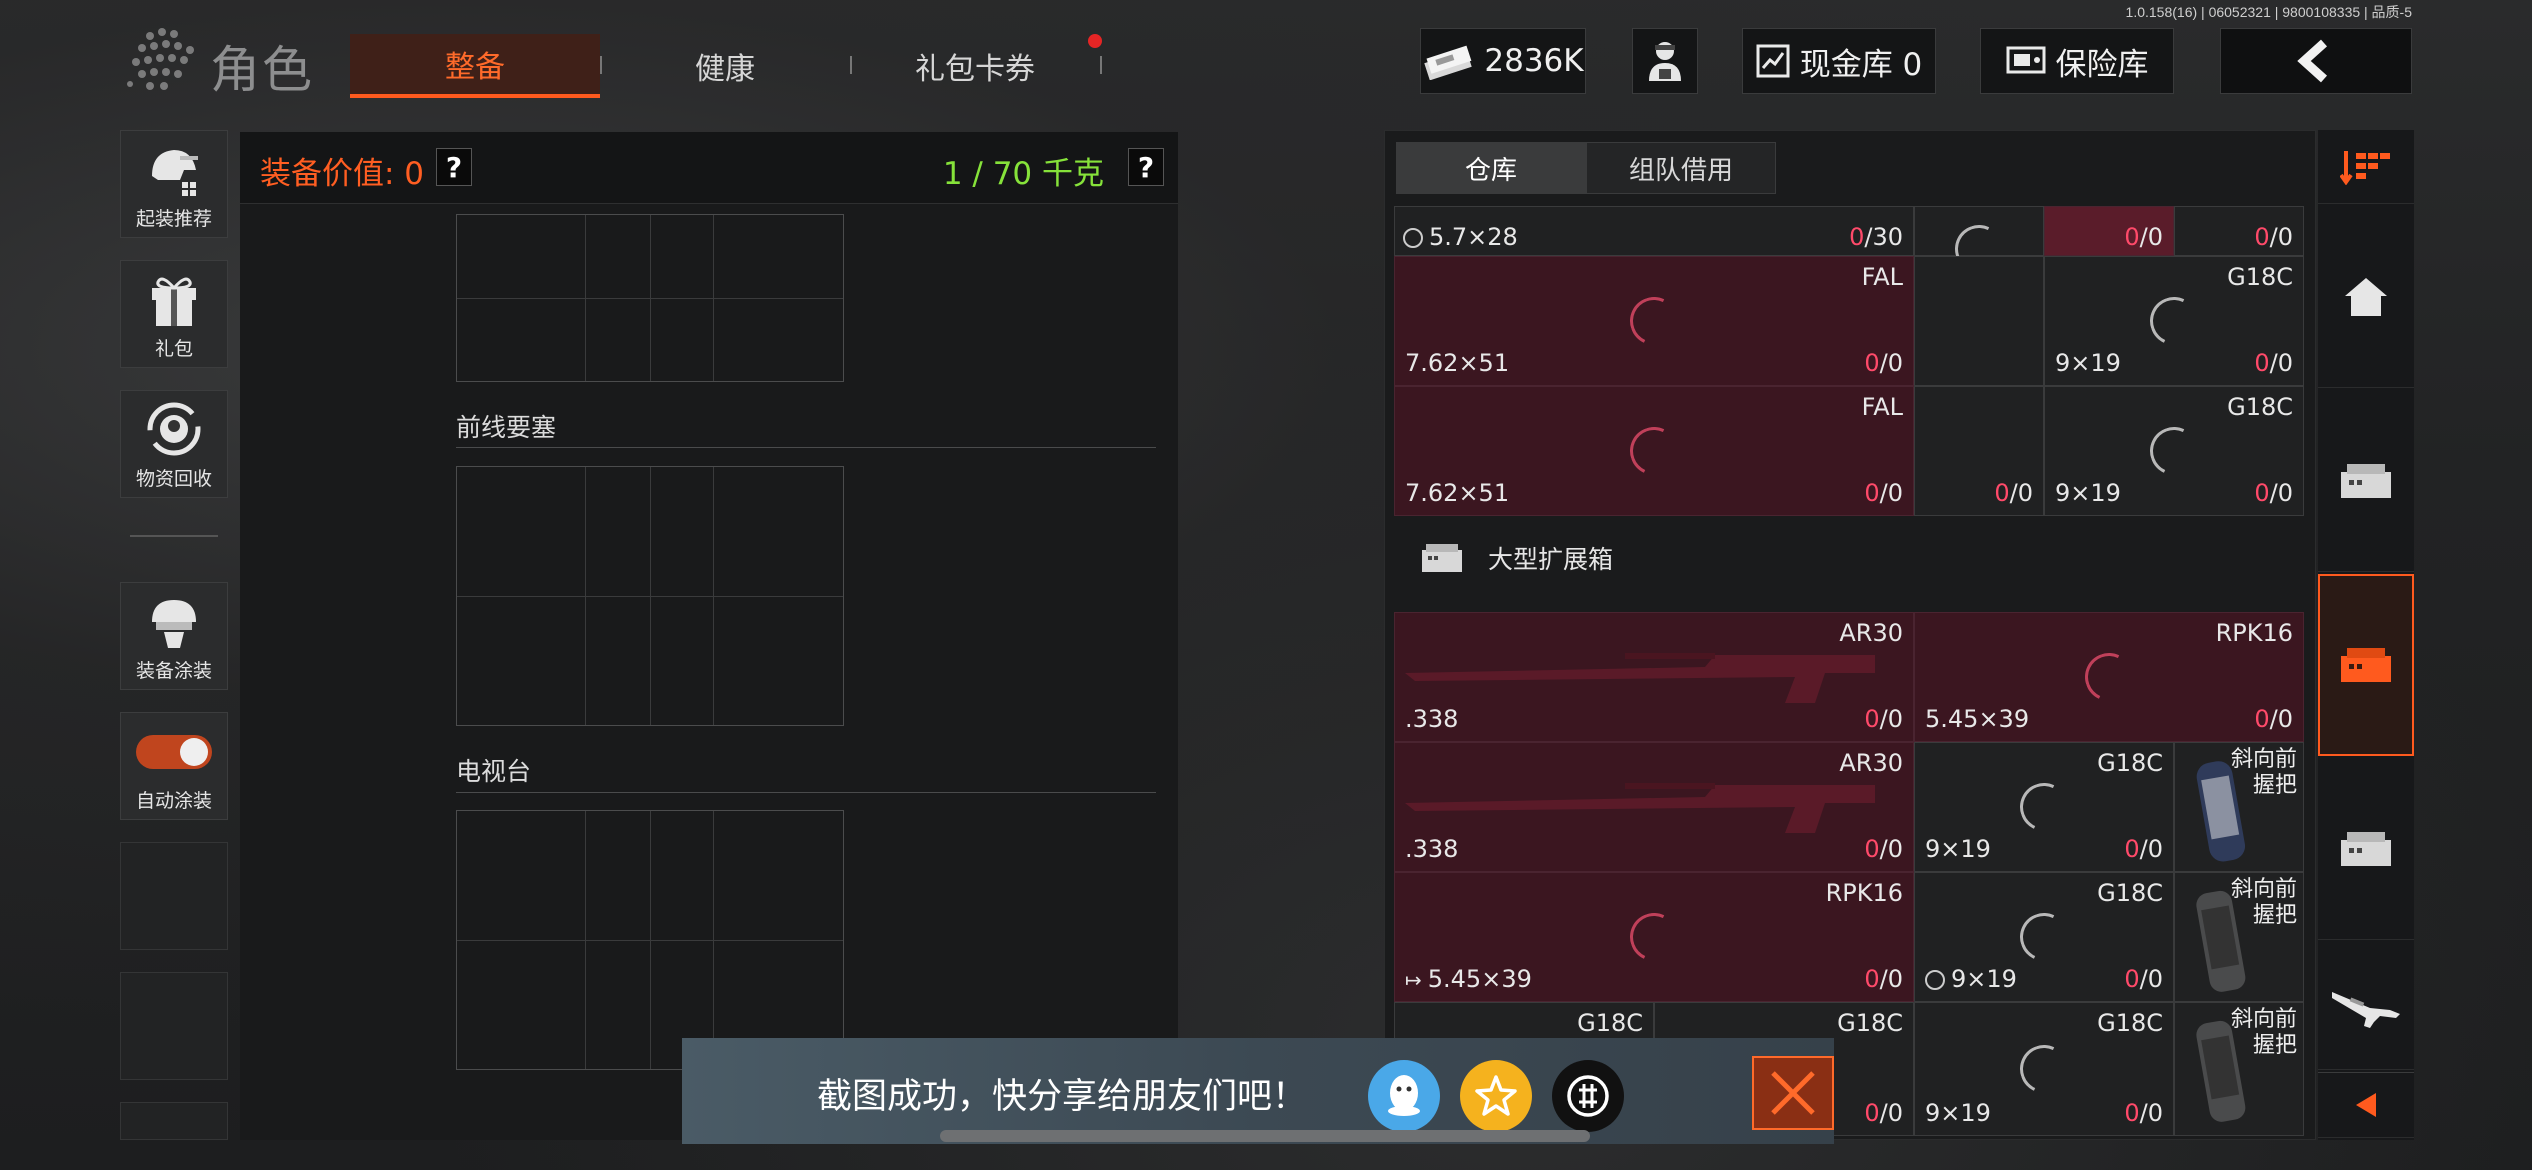 Image resolution: width=2532 pixels, height=1170 pixels. What do you see at coordinates (1503, 61) in the screenshot?
I see `currency-button: 2836K` at bounding box center [1503, 61].